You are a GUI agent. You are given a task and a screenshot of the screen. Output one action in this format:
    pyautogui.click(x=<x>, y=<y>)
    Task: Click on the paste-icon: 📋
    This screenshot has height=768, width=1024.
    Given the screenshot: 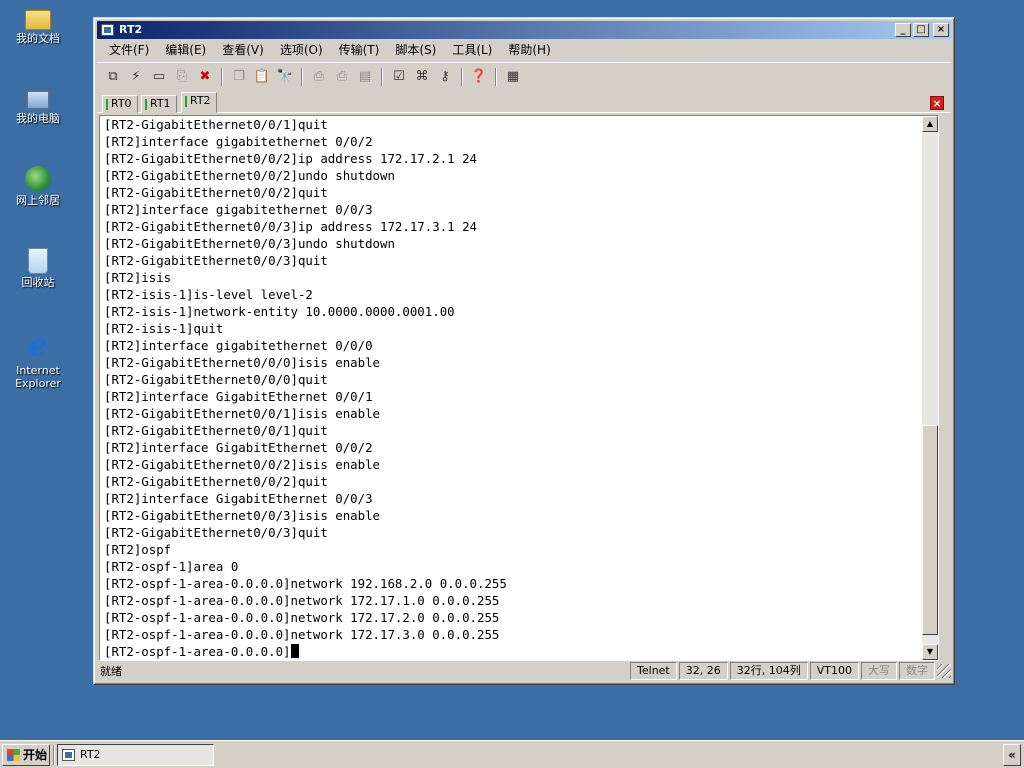 What is the action you would take?
    pyautogui.click(x=262, y=77)
    